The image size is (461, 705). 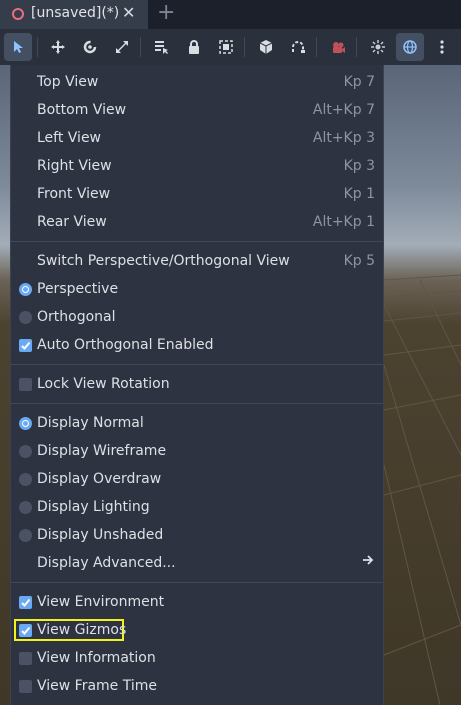 I want to click on tab-title: [unsaved](*), so click(x=75, y=13).